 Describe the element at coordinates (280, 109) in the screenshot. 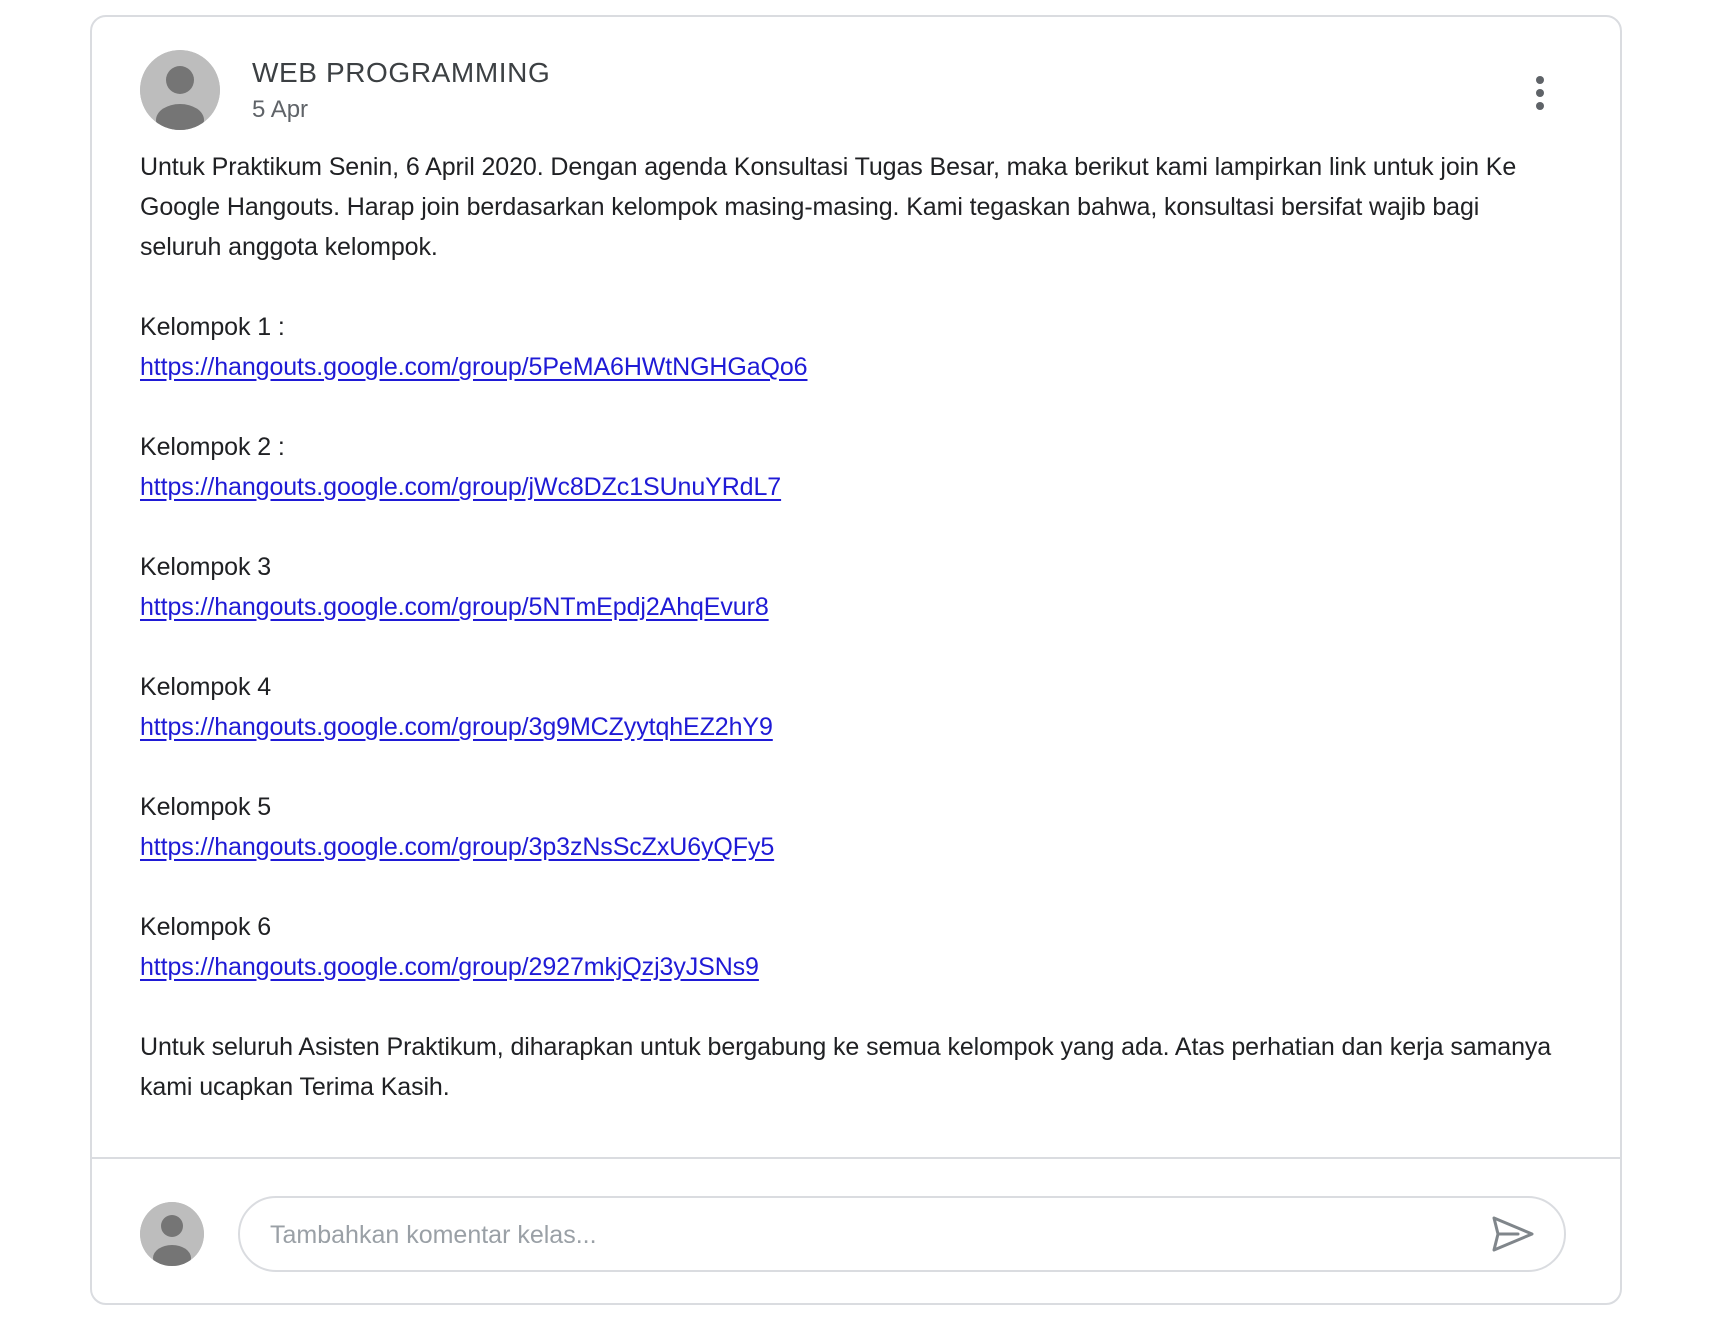

I see `post-date: 5 Apr` at that location.